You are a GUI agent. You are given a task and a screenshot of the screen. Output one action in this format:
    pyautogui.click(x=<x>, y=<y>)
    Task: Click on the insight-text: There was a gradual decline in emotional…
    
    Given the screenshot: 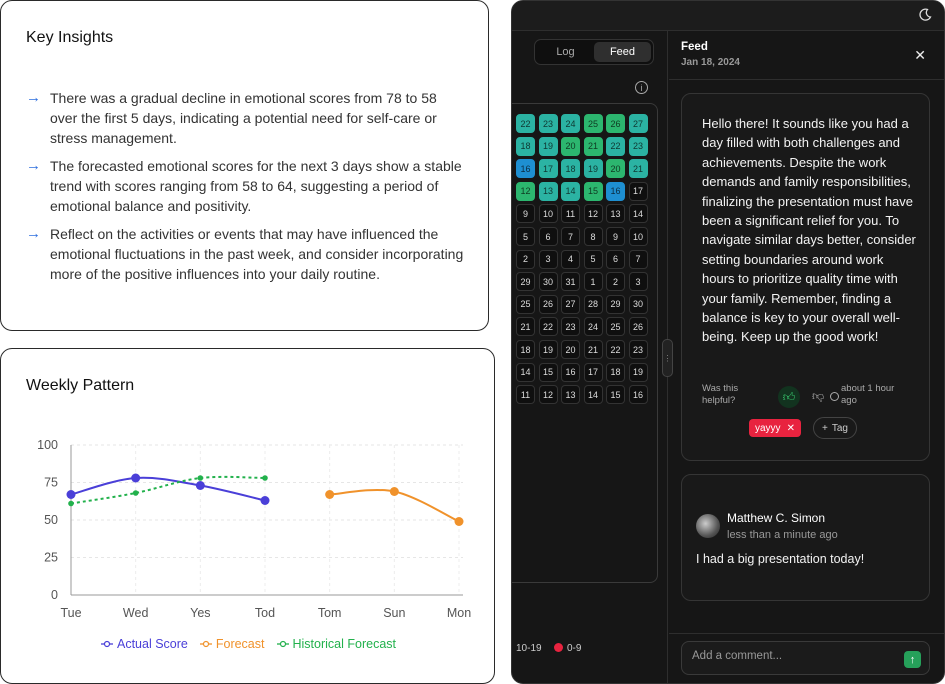 What is the action you would take?
    pyautogui.click(x=243, y=118)
    